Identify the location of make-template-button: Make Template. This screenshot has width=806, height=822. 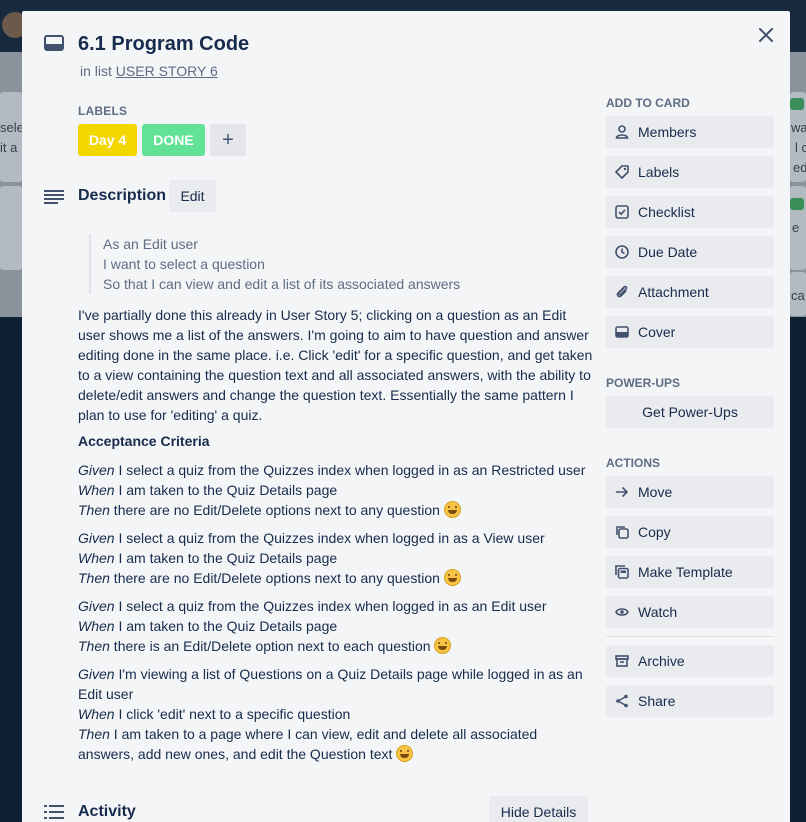
(690, 572).